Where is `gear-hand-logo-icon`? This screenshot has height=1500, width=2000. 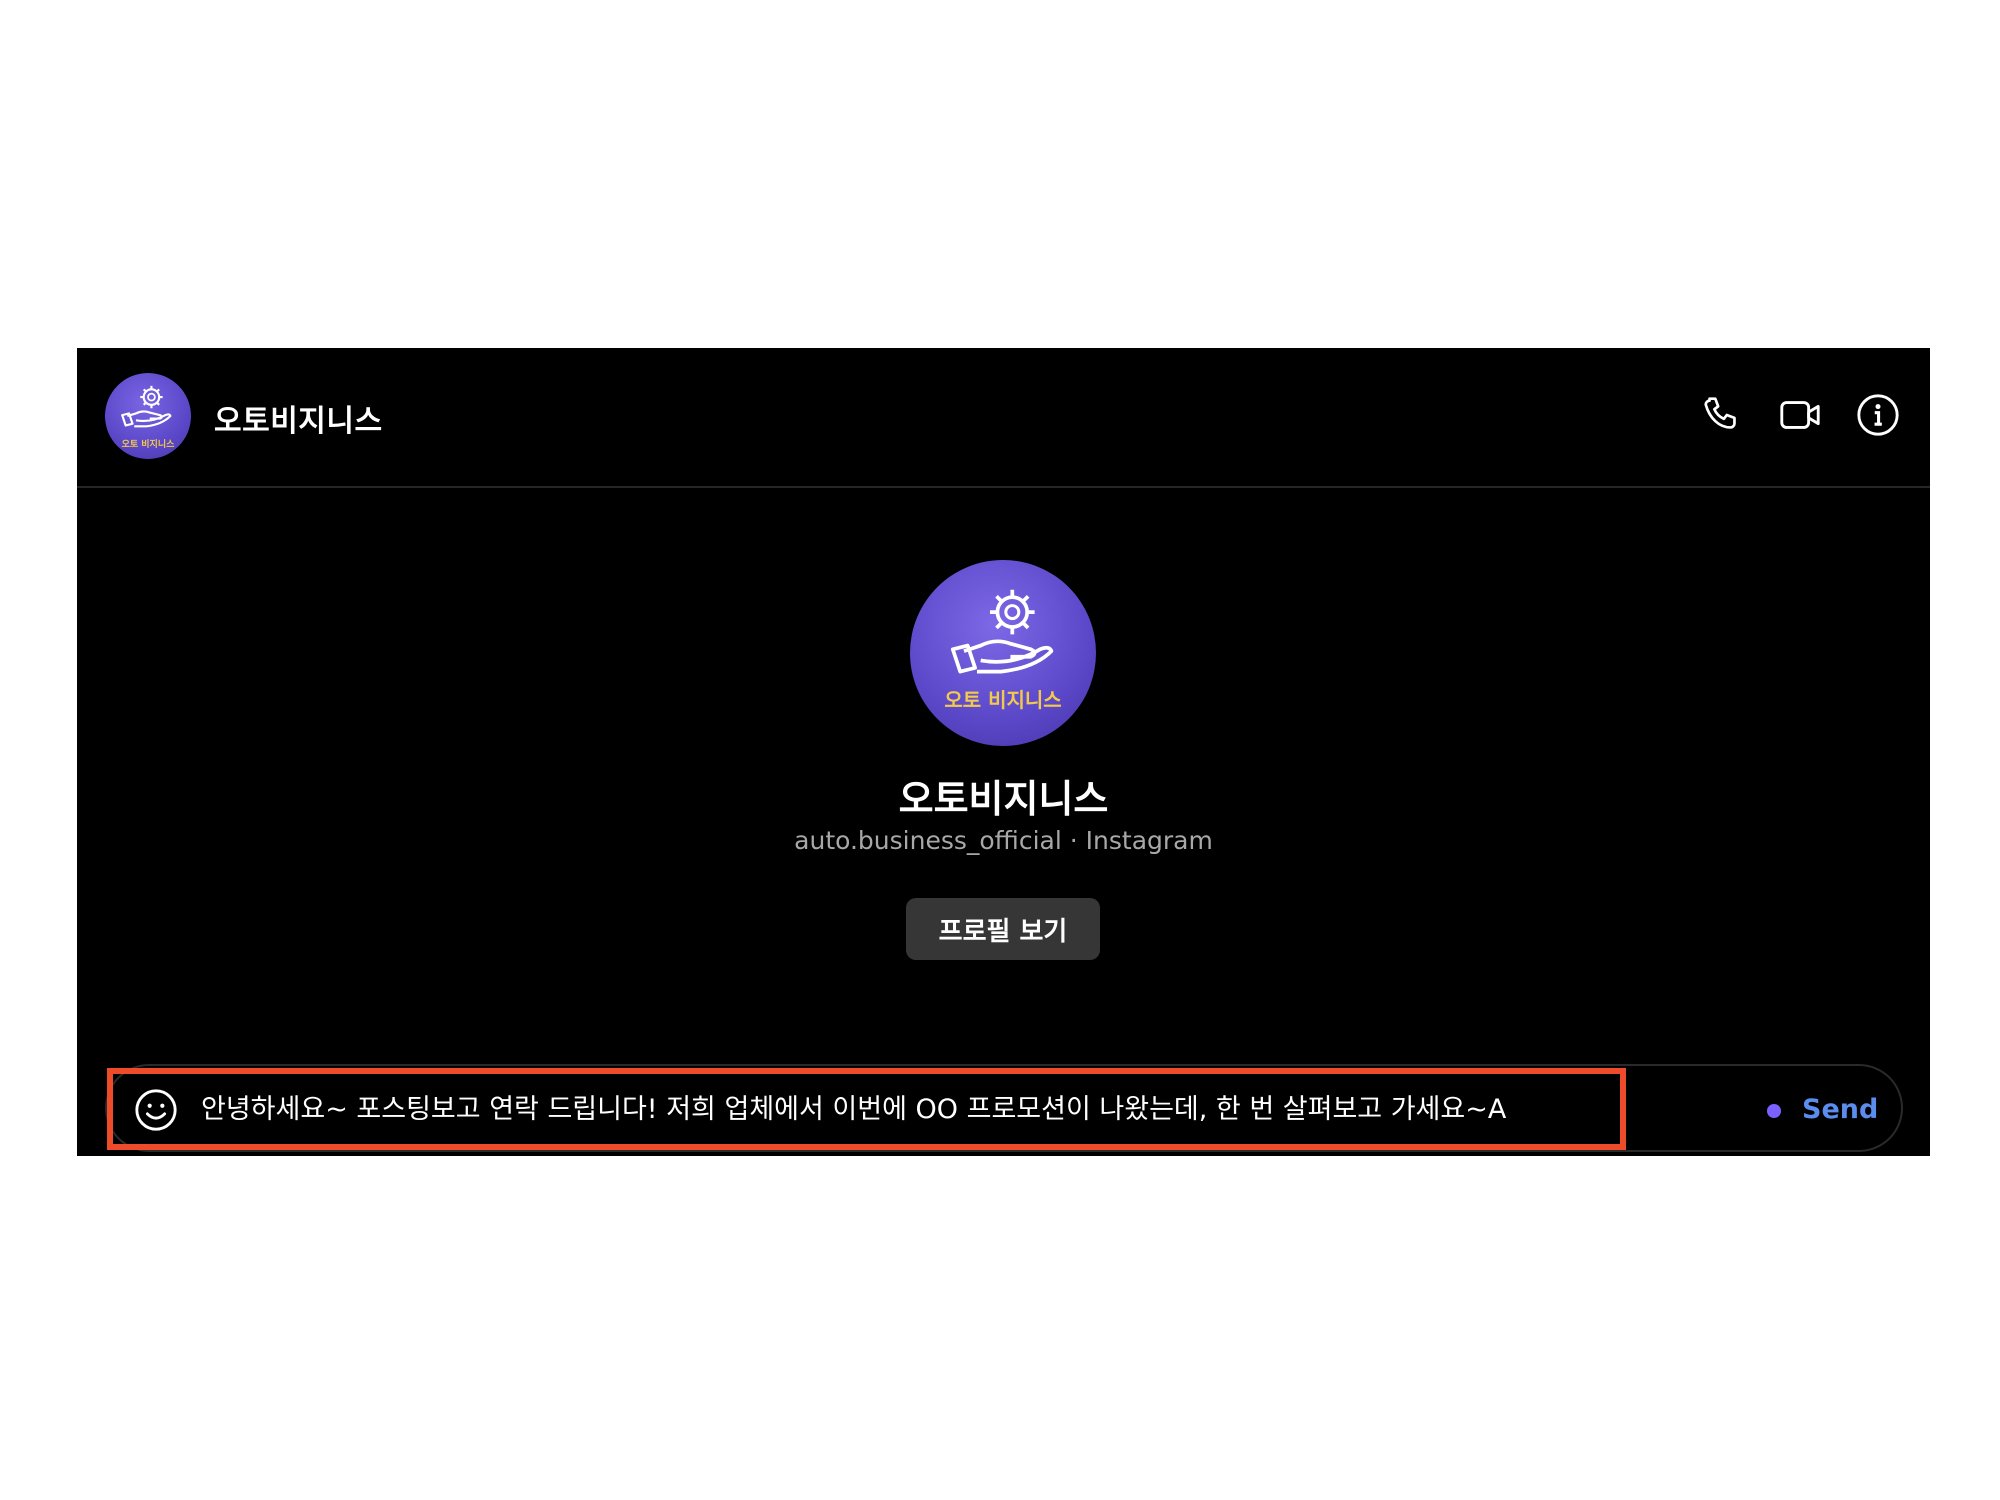
gear-hand-logo-icon is located at coordinates (1002, 631).